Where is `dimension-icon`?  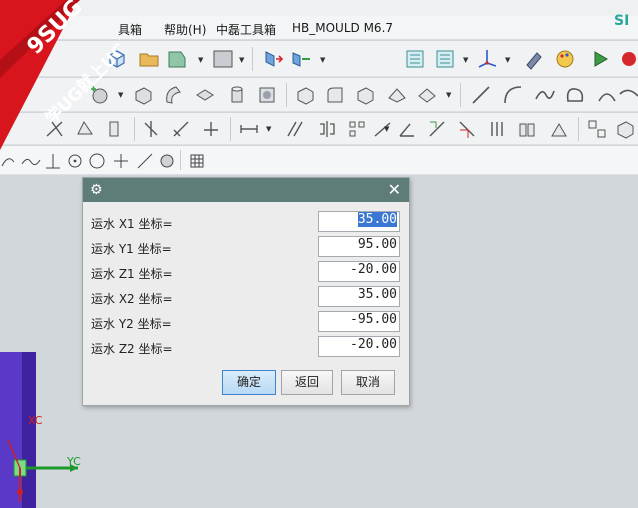
dimension-icon is located at coordinates (249, 129).